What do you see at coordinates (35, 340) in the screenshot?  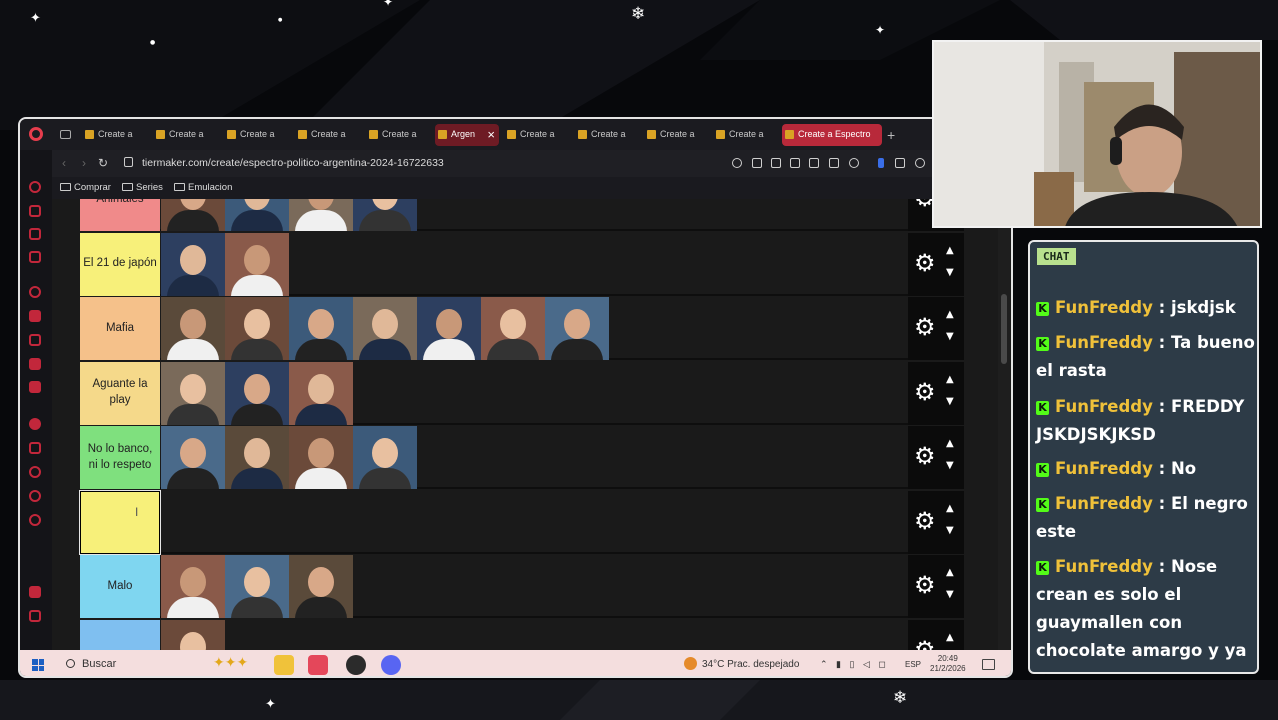 I see `instagram-icon` at bounding box center [35, 340].